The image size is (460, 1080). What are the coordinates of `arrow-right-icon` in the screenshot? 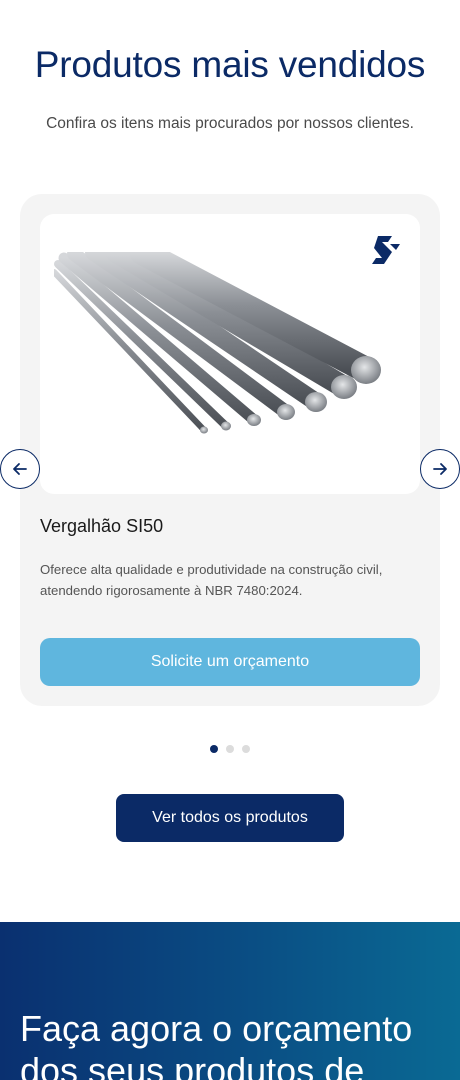 It's located at (440, 469).